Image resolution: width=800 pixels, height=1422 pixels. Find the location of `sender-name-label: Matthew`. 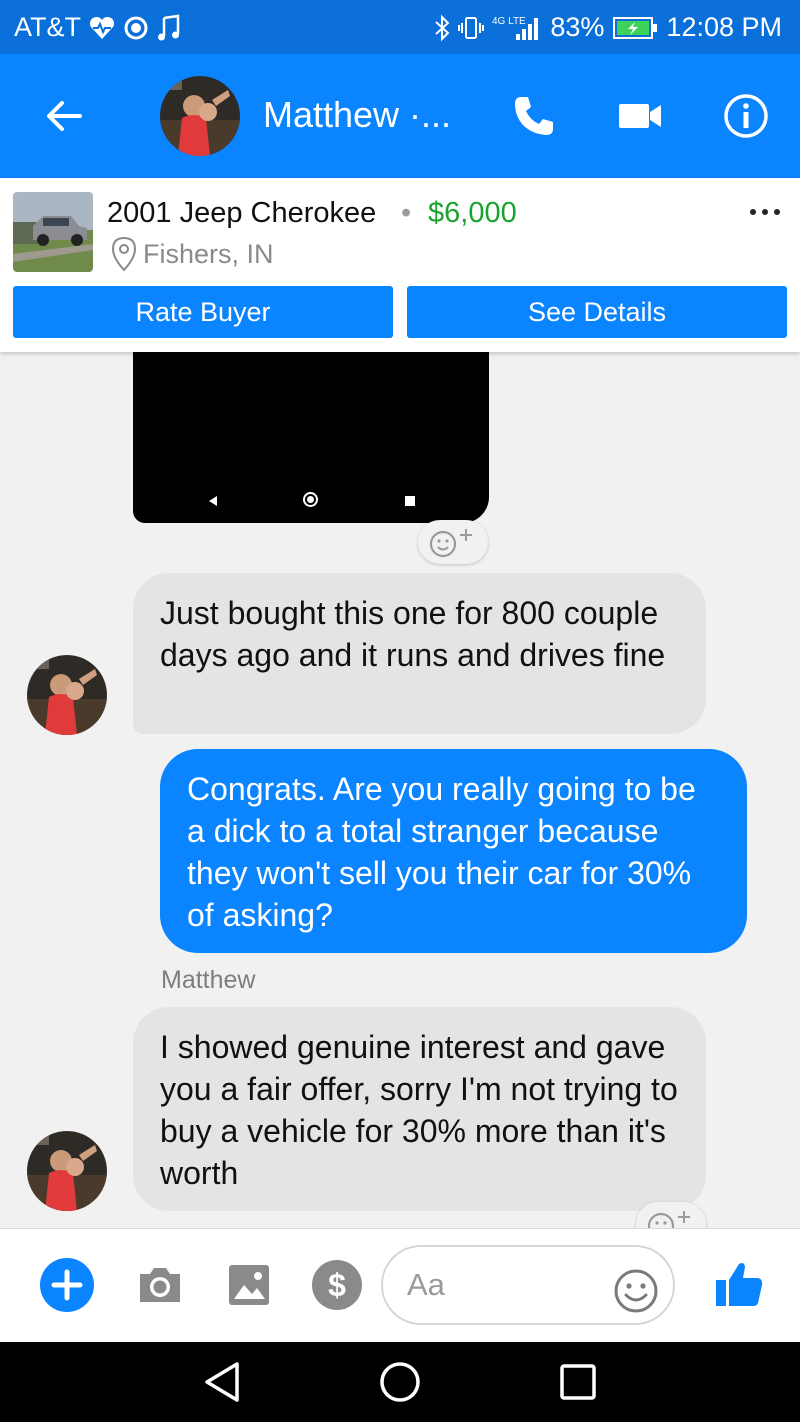

sender-name-label: Matthew is located at coordinates (208, 980).